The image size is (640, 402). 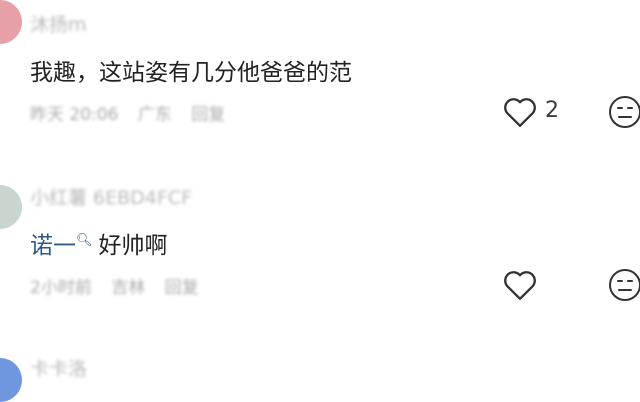 What do you see at coordinates (154, 115) in the screenshot?
I see `comment-location: 广东` at bounding box center [154, 115].